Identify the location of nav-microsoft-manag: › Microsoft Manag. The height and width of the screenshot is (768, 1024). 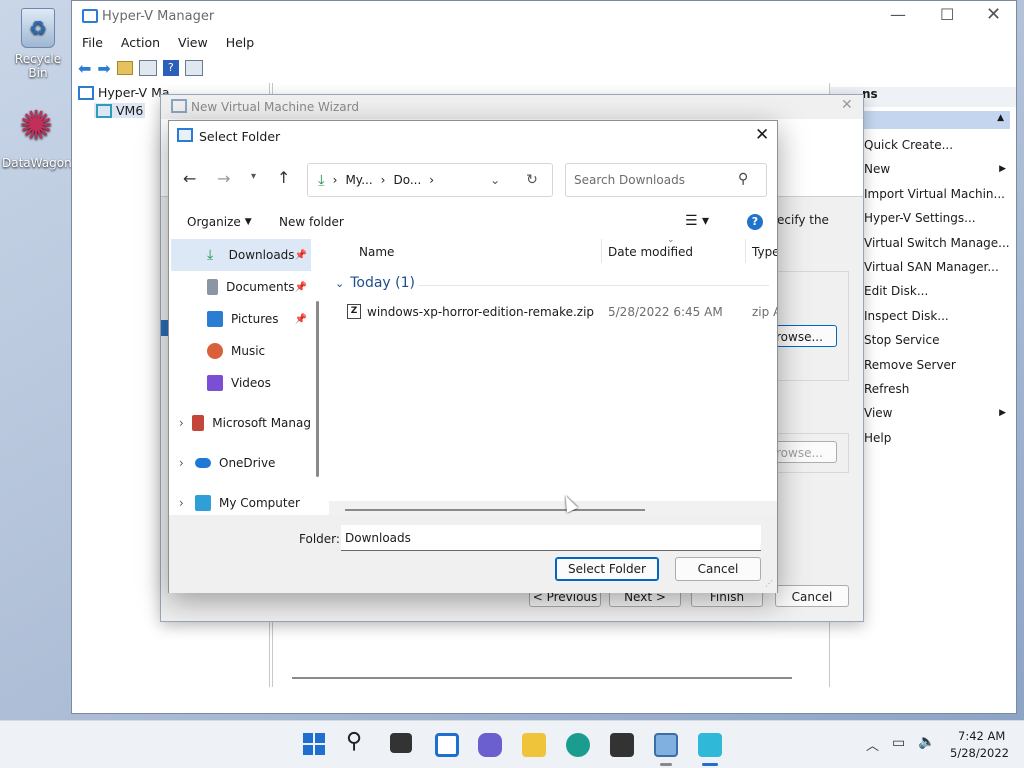
(241, 423).